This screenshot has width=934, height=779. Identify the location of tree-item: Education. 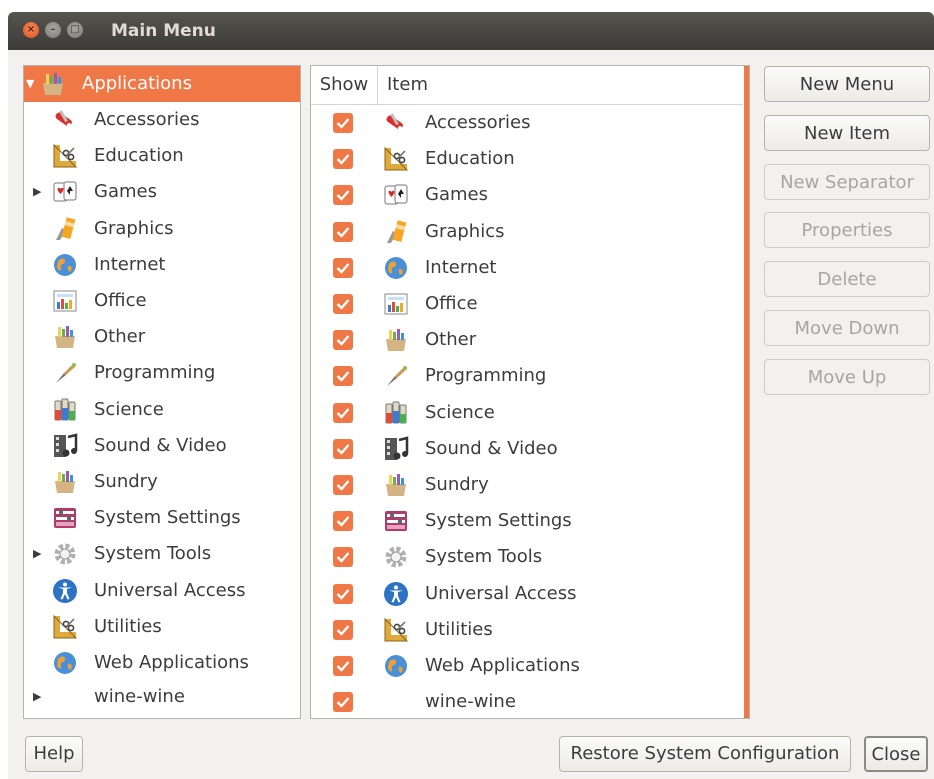
(162, 156).